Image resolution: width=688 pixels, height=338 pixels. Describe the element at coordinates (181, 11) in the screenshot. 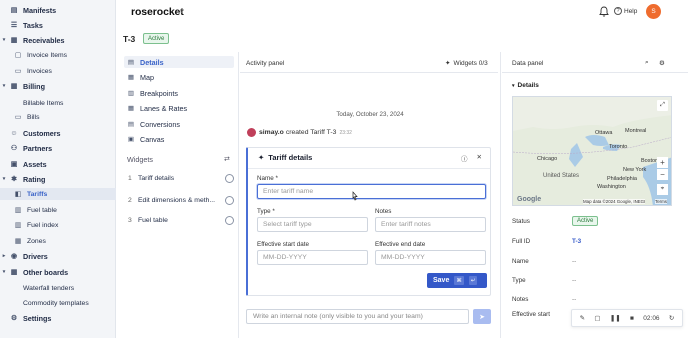

I see `workspace-switcher-icon: ⇕` at that location.